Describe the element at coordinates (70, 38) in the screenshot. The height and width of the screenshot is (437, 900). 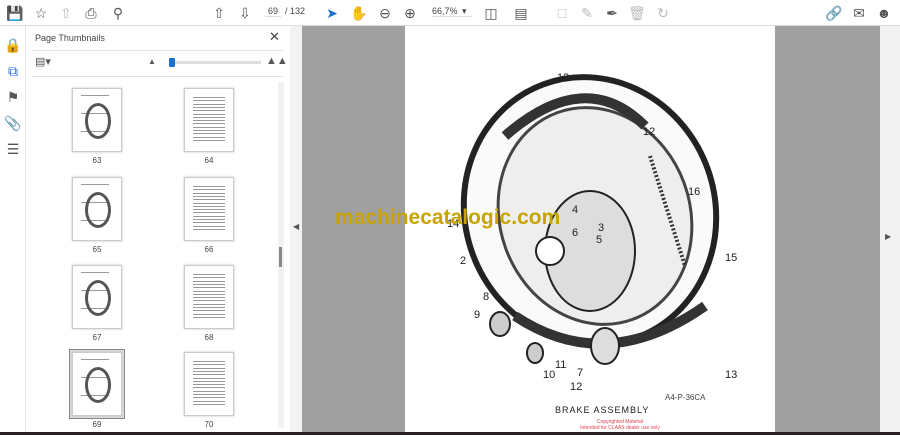
I see `panel-title: Page Thumbnails` at that location.